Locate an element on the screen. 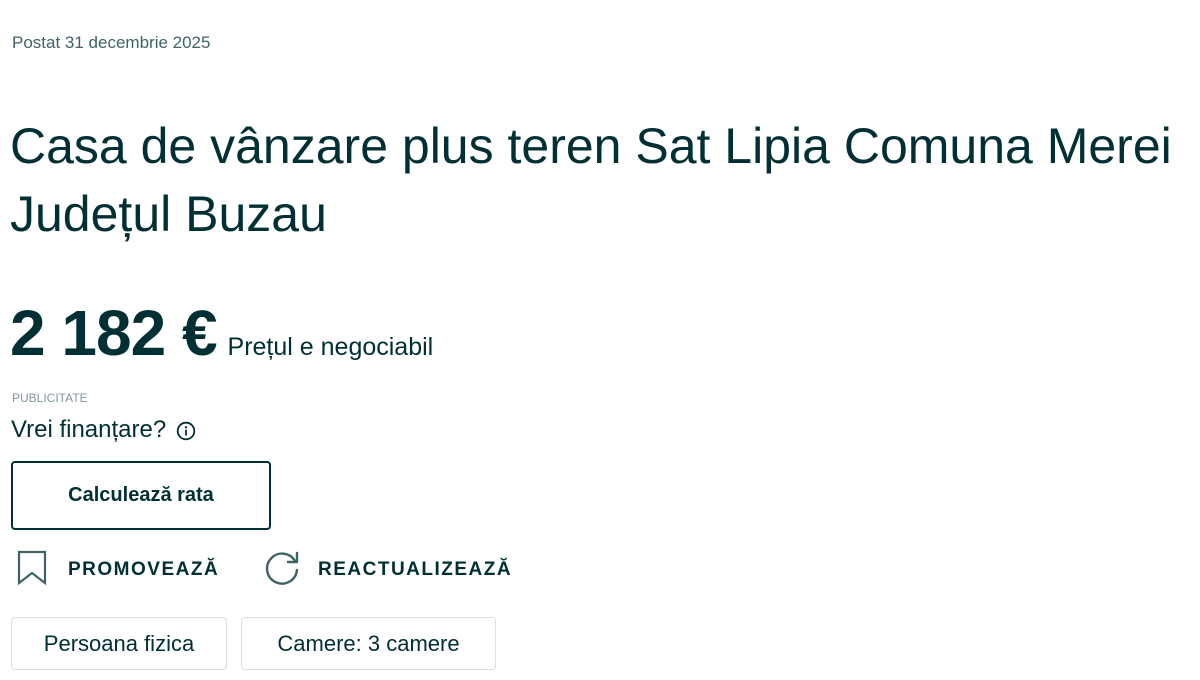  promote-button: PROMOVEAZĂ is located at coordinates (117, 570).